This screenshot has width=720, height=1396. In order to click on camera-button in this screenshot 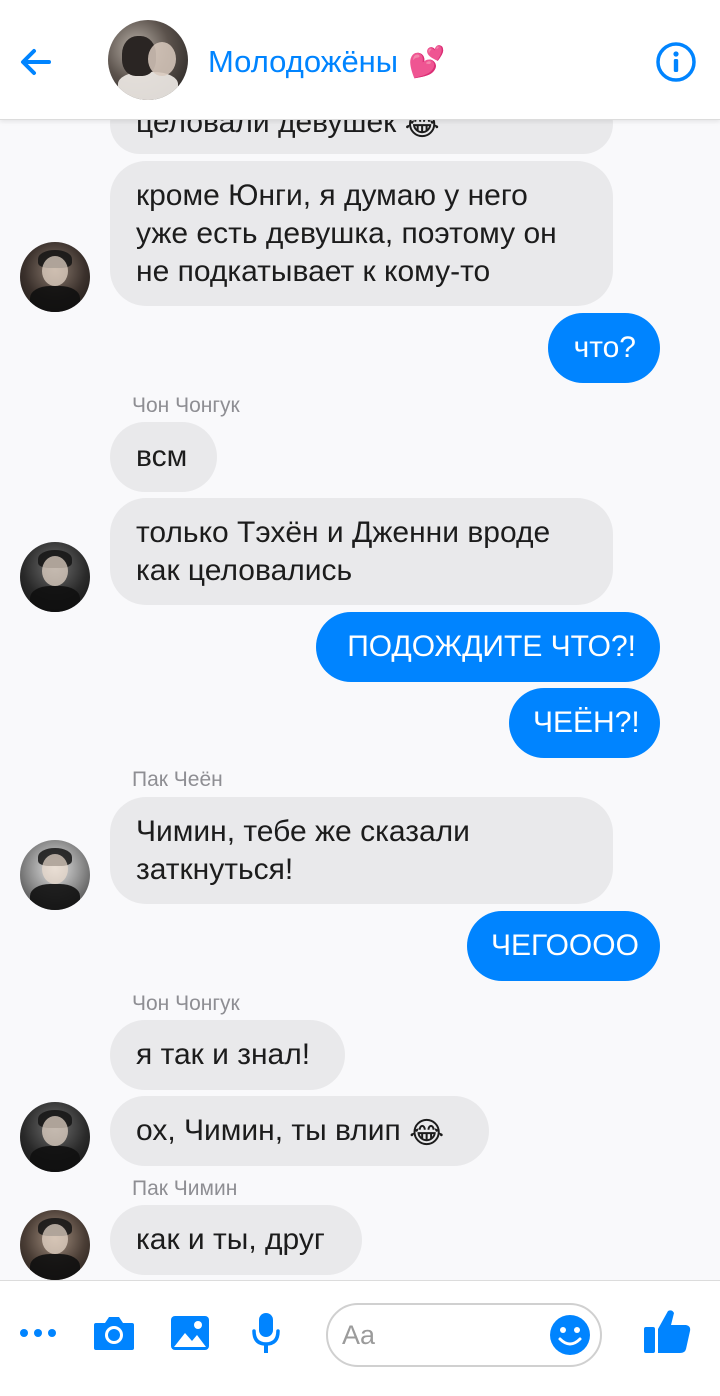, I will do `click(114, 1333)`.